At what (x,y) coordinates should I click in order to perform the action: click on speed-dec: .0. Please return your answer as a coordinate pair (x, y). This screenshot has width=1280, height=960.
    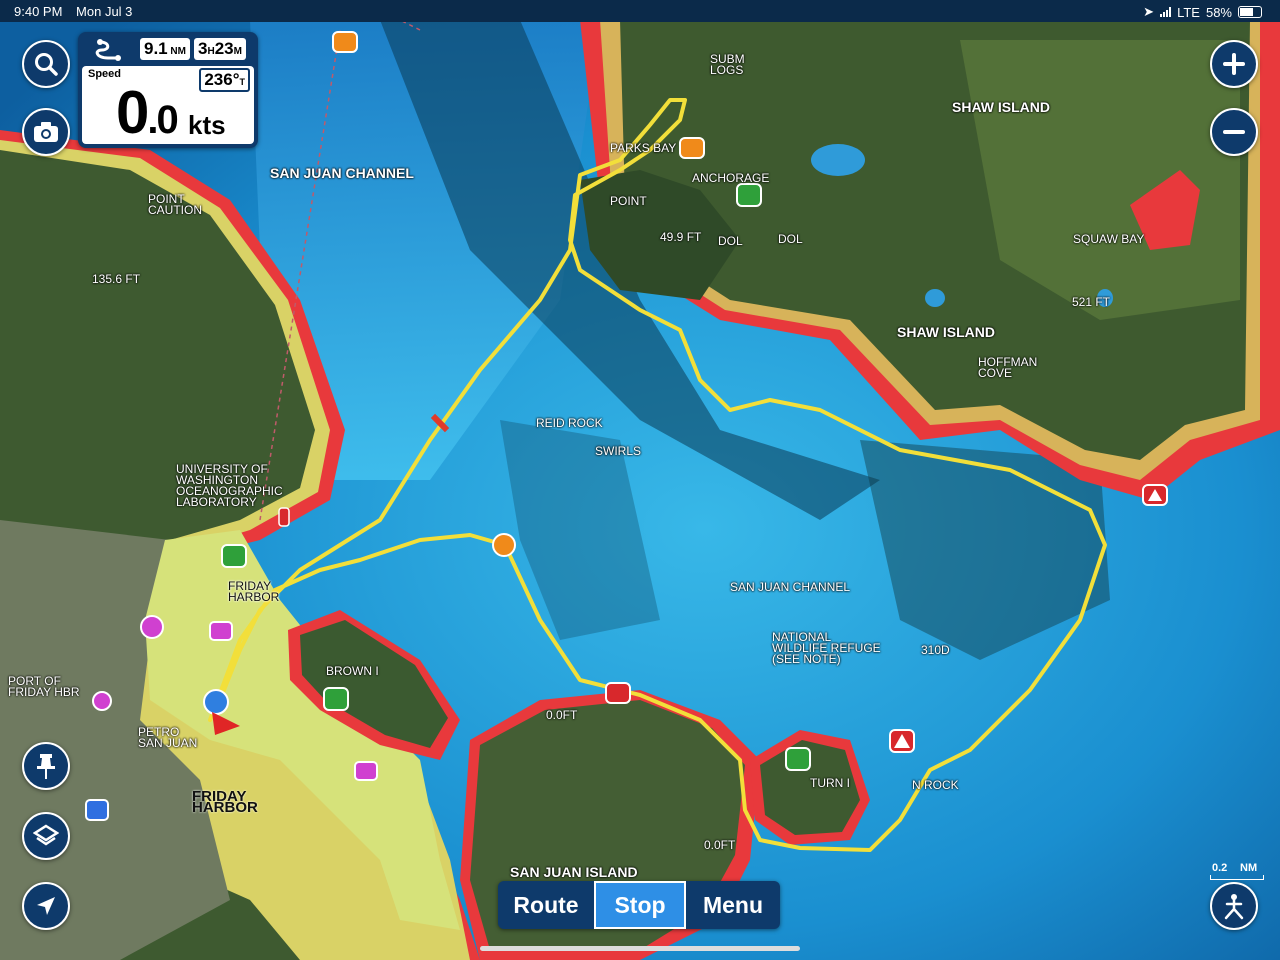
    Looking at the image, I should click on (162, 120).